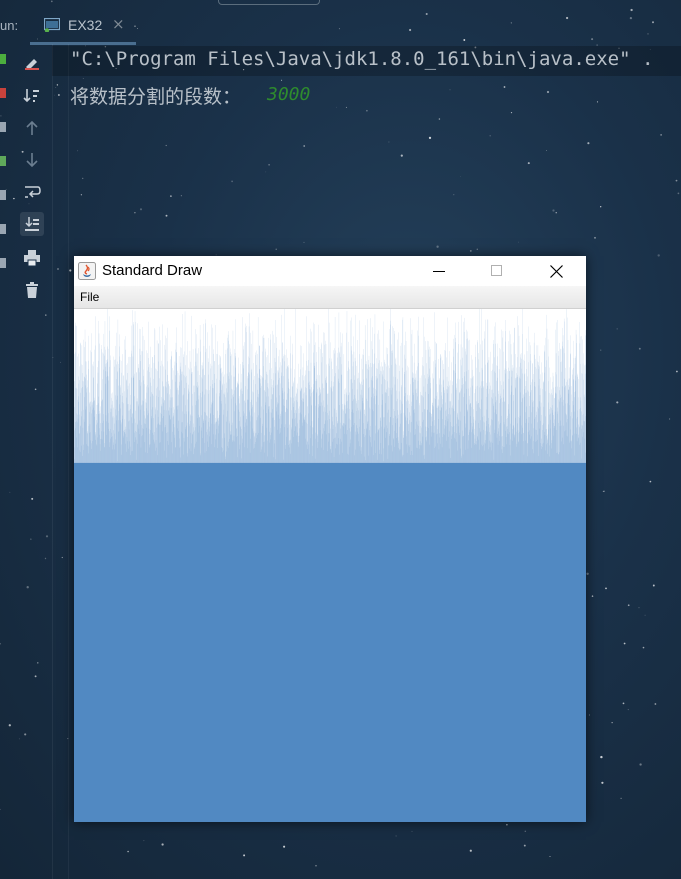  Describe the element at coordinates (32, 258) in the screenshot. I see `print-icon` at that location.